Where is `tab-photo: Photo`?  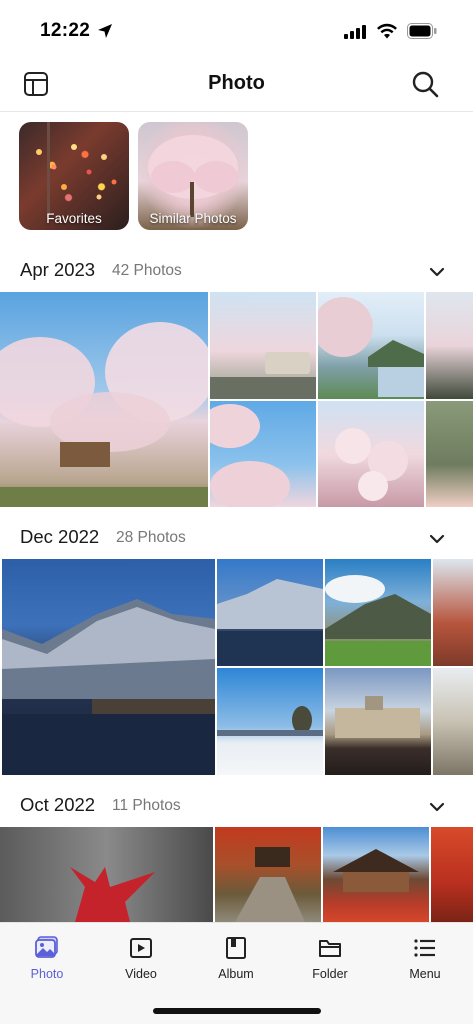
tab-photo: Photo is located at coordinates (47, 958).